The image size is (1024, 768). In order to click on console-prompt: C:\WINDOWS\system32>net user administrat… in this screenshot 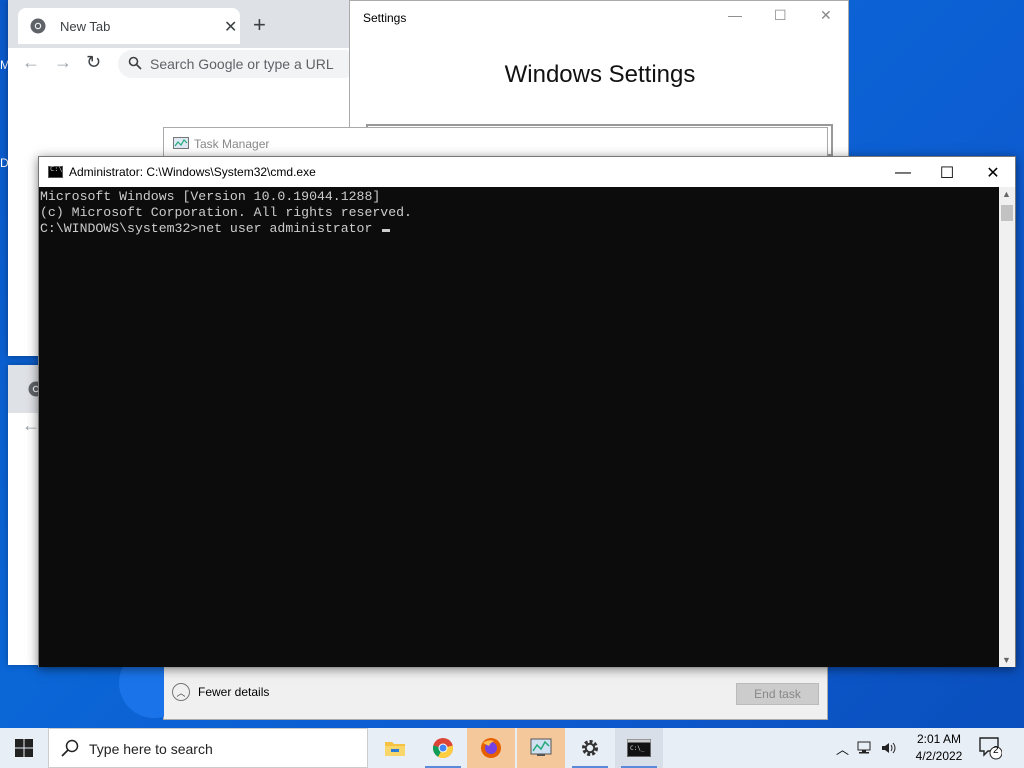, I will do `click(210, 228)`.